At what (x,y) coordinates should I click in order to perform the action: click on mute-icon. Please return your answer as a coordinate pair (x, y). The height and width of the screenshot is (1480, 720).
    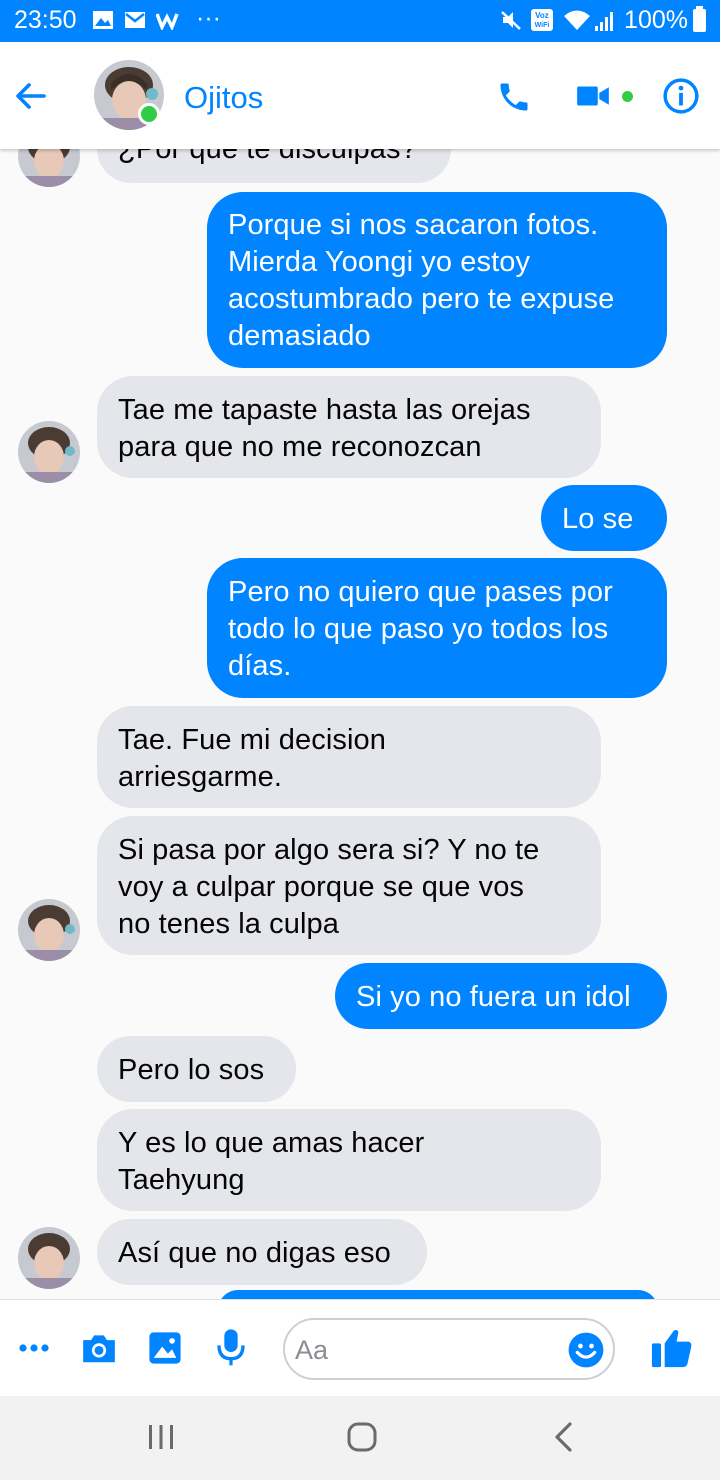
    Looking at the image, I should click on (511, 20).